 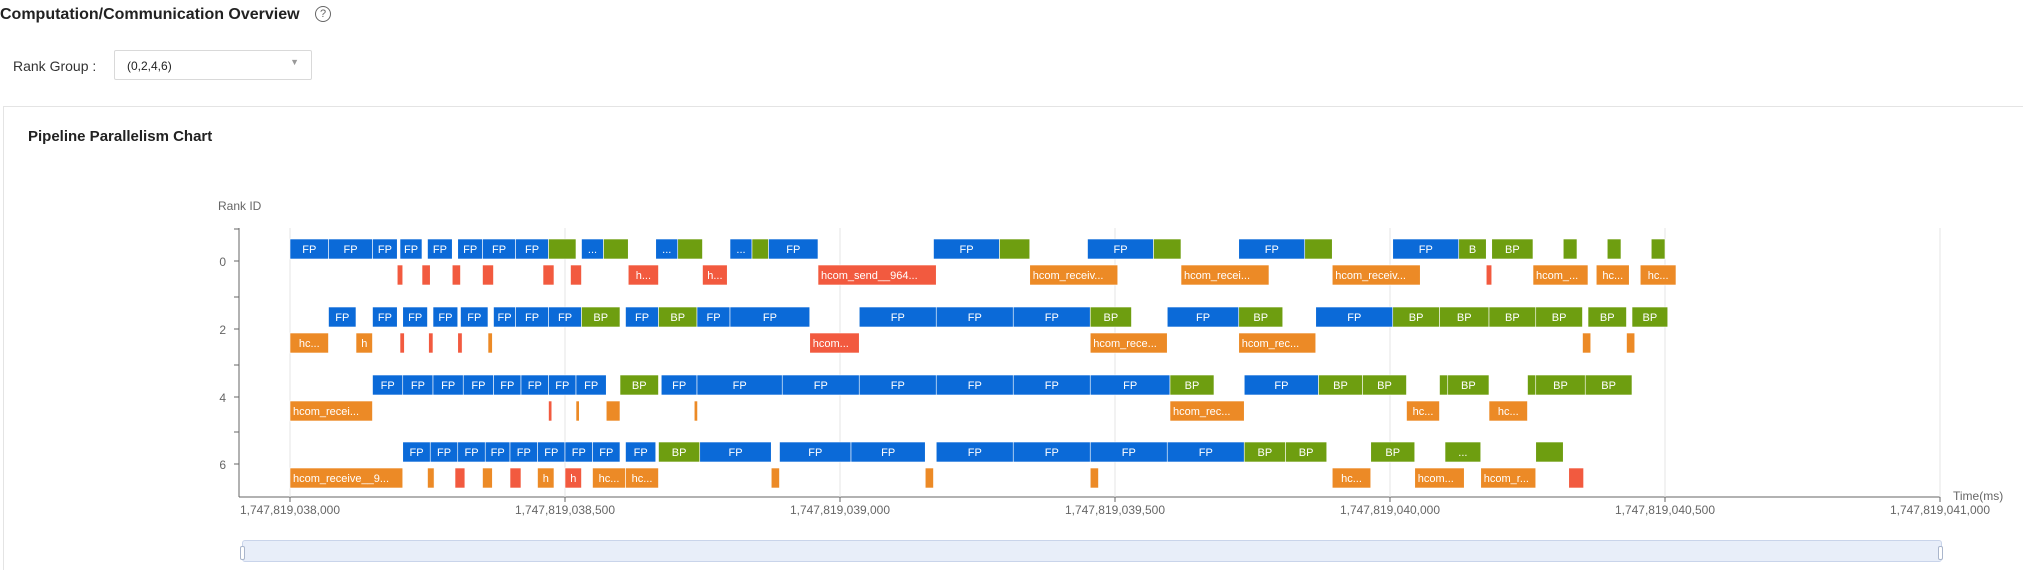 What do you see at coordinates (565, 510) in the screenshot?
I see `x-tick-label: 1,747,819,038,500` at bounding box center [565, 510].